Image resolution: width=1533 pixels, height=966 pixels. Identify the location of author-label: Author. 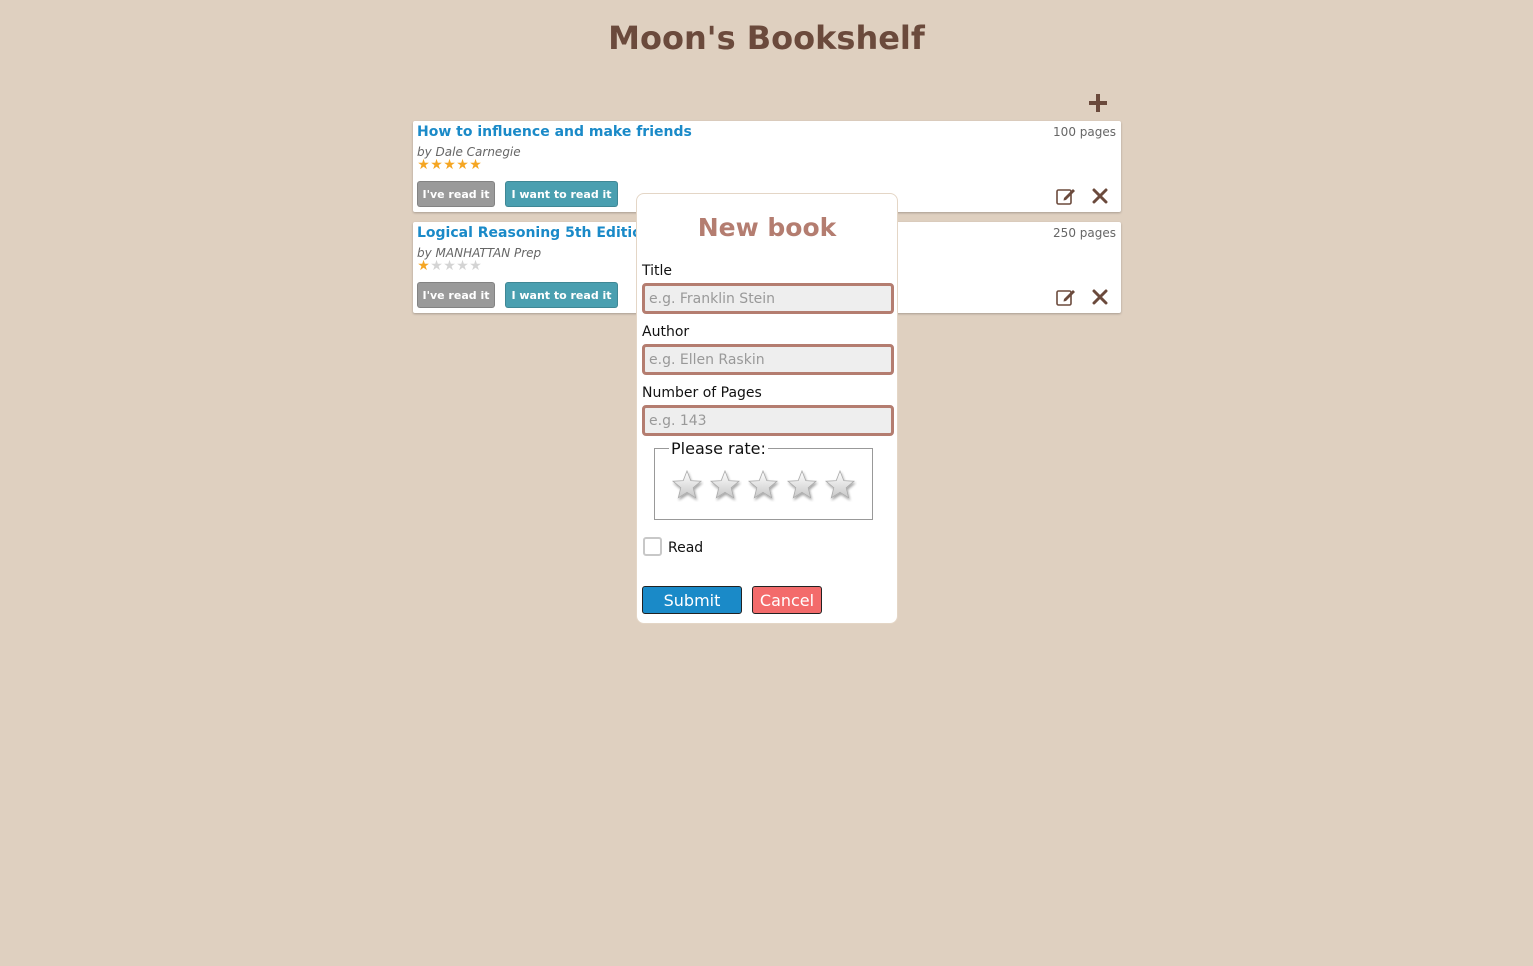
(666, 332).